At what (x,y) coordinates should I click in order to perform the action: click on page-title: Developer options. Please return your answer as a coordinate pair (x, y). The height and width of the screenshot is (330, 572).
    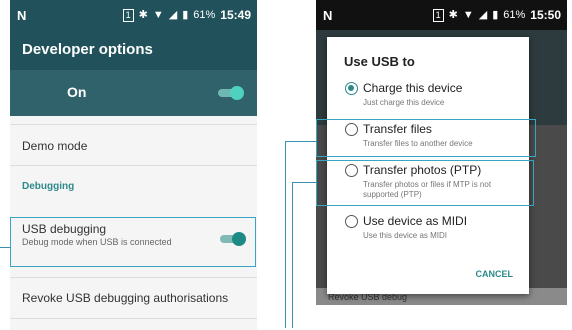
    Looking at the image, I should click on (87, 49).